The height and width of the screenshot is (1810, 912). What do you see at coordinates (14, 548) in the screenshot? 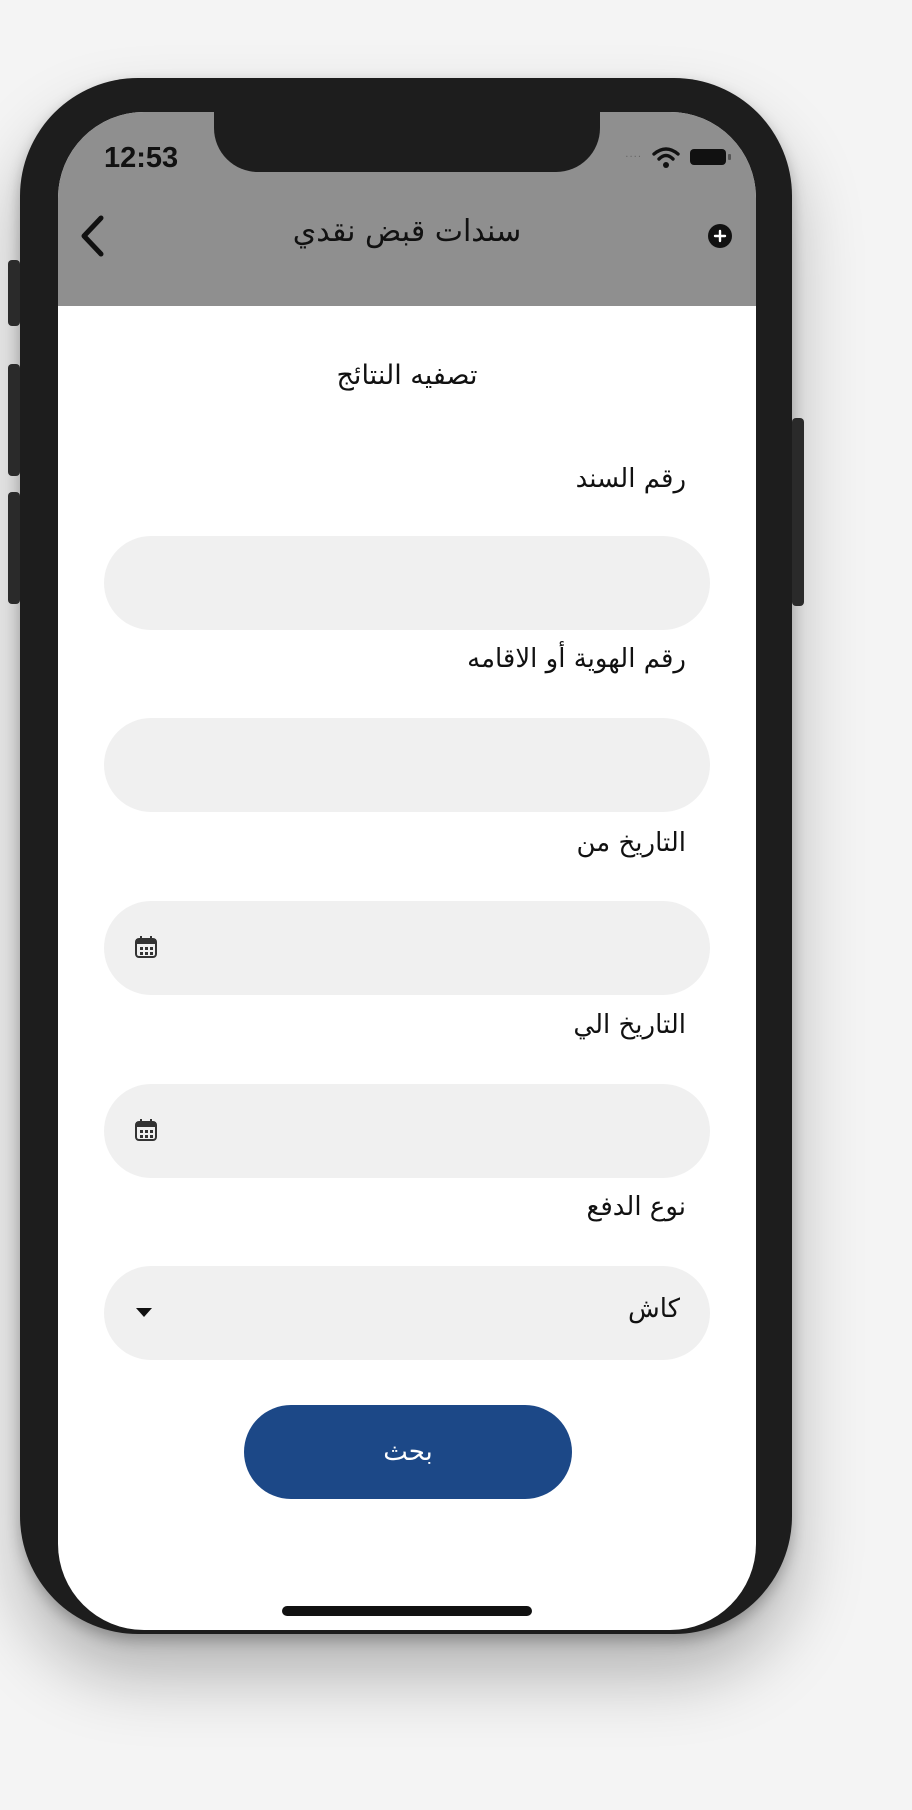
I see `phone-volume-down-button` at bounding box center [14, 548].